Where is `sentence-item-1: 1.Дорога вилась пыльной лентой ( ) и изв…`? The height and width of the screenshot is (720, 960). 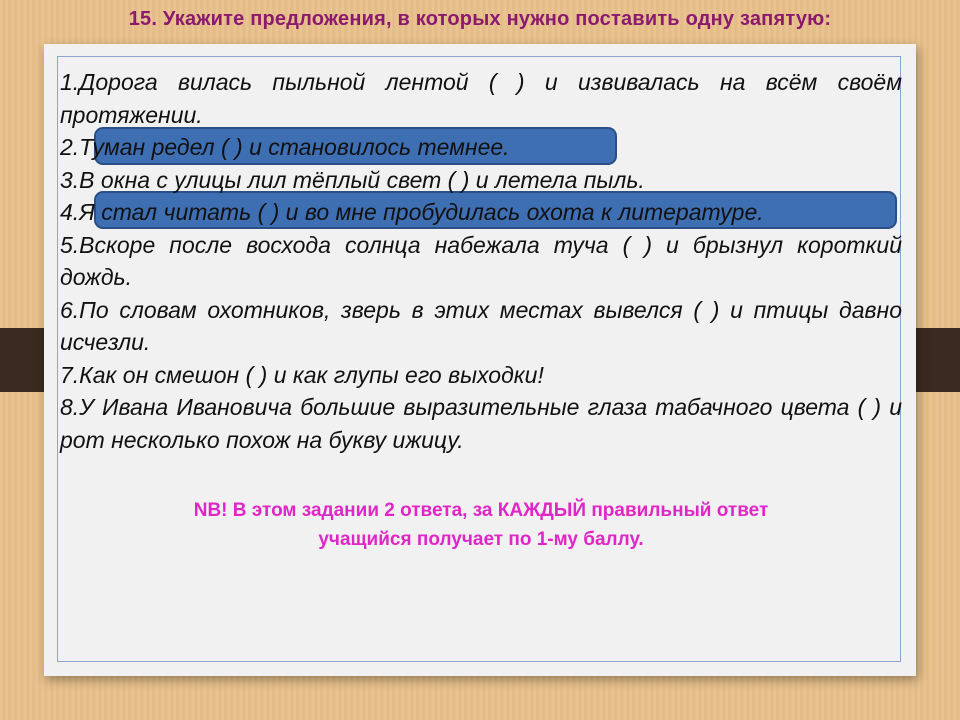 sentence-item-1: 1.Дорога вилась пыльной лентой ( ) и изв… is located at coordinates (481, 98).